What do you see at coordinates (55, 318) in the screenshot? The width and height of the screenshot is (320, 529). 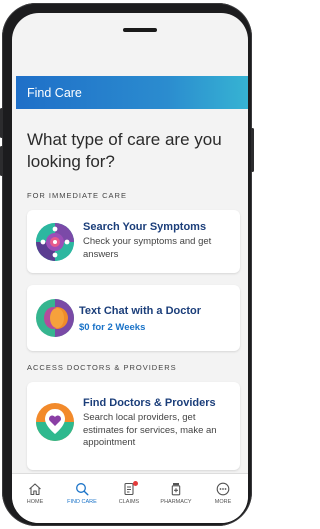 I see `chat-doctor-icon` at bounding box center [55, 318].